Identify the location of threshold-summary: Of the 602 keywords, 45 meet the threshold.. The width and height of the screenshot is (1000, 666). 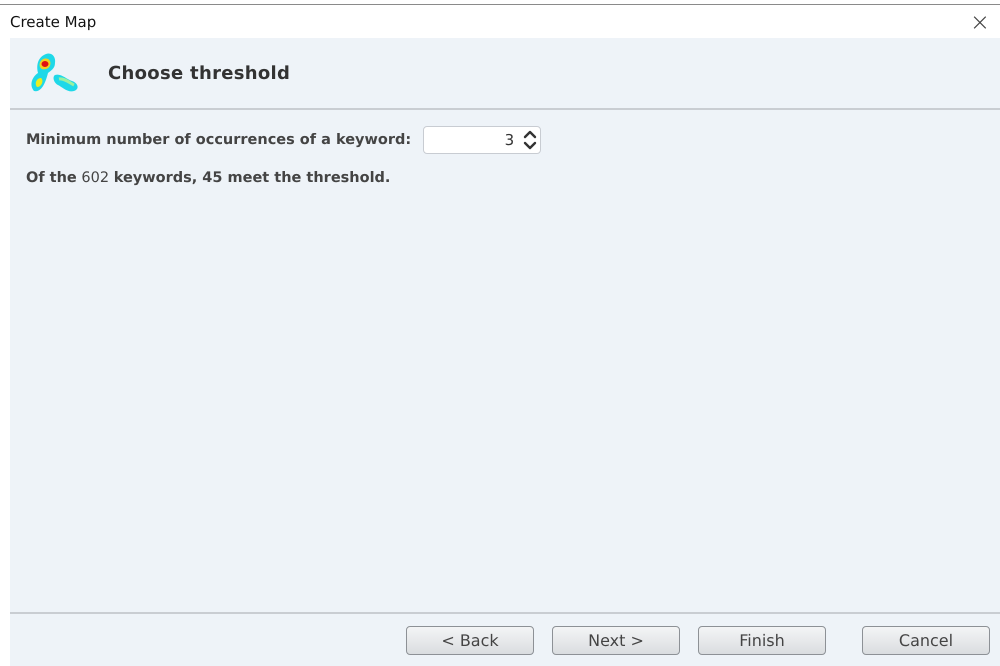
(209, 178).